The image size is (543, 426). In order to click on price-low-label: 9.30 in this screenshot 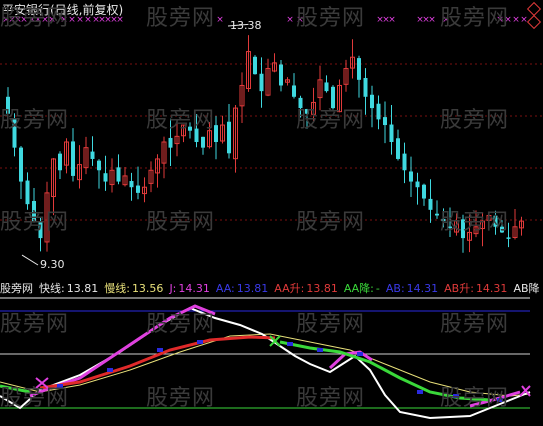, I will do `click(52, 264)`.